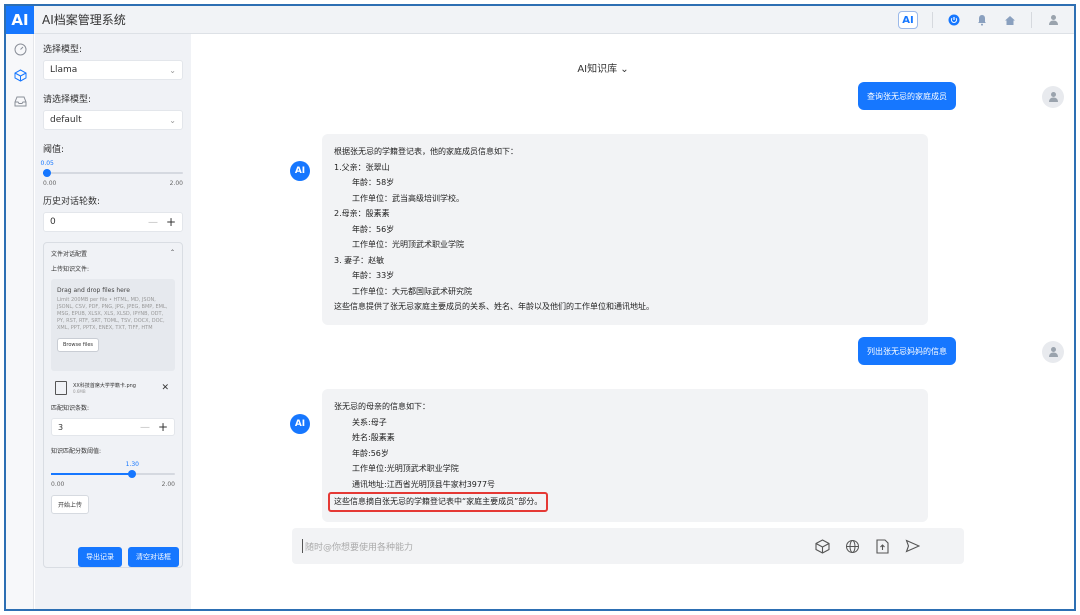 The height and width of the screenshot is (615, 1080). What do you see at coordinates (61, 427) in the screenshot?
I see `match-value: 3` at bounding box center [61, 427].